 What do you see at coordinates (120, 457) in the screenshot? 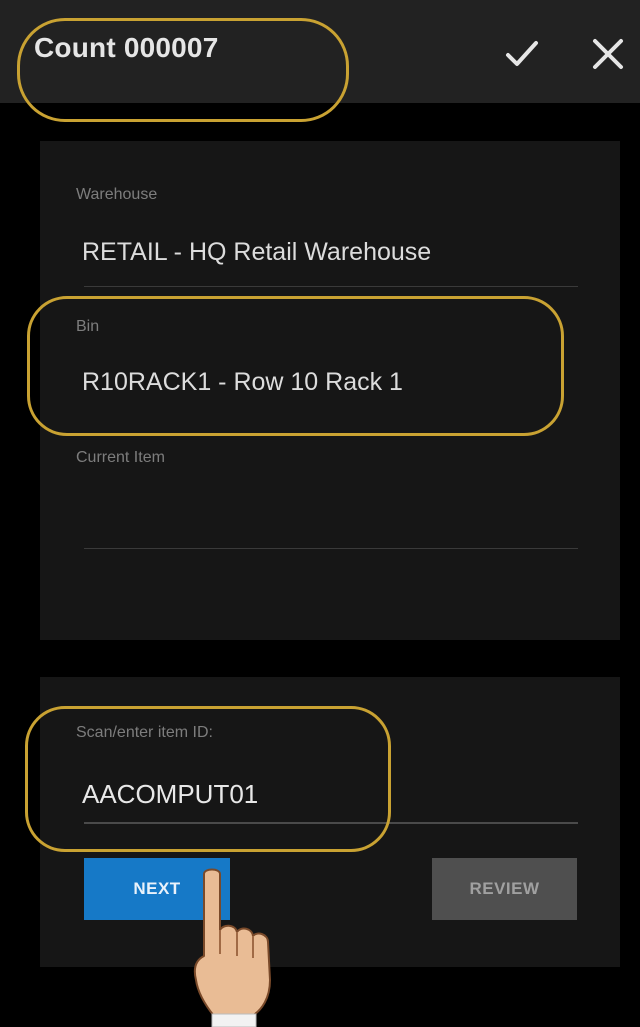
I see `current-item-label: Current Item` at bounding box center [120, 457].